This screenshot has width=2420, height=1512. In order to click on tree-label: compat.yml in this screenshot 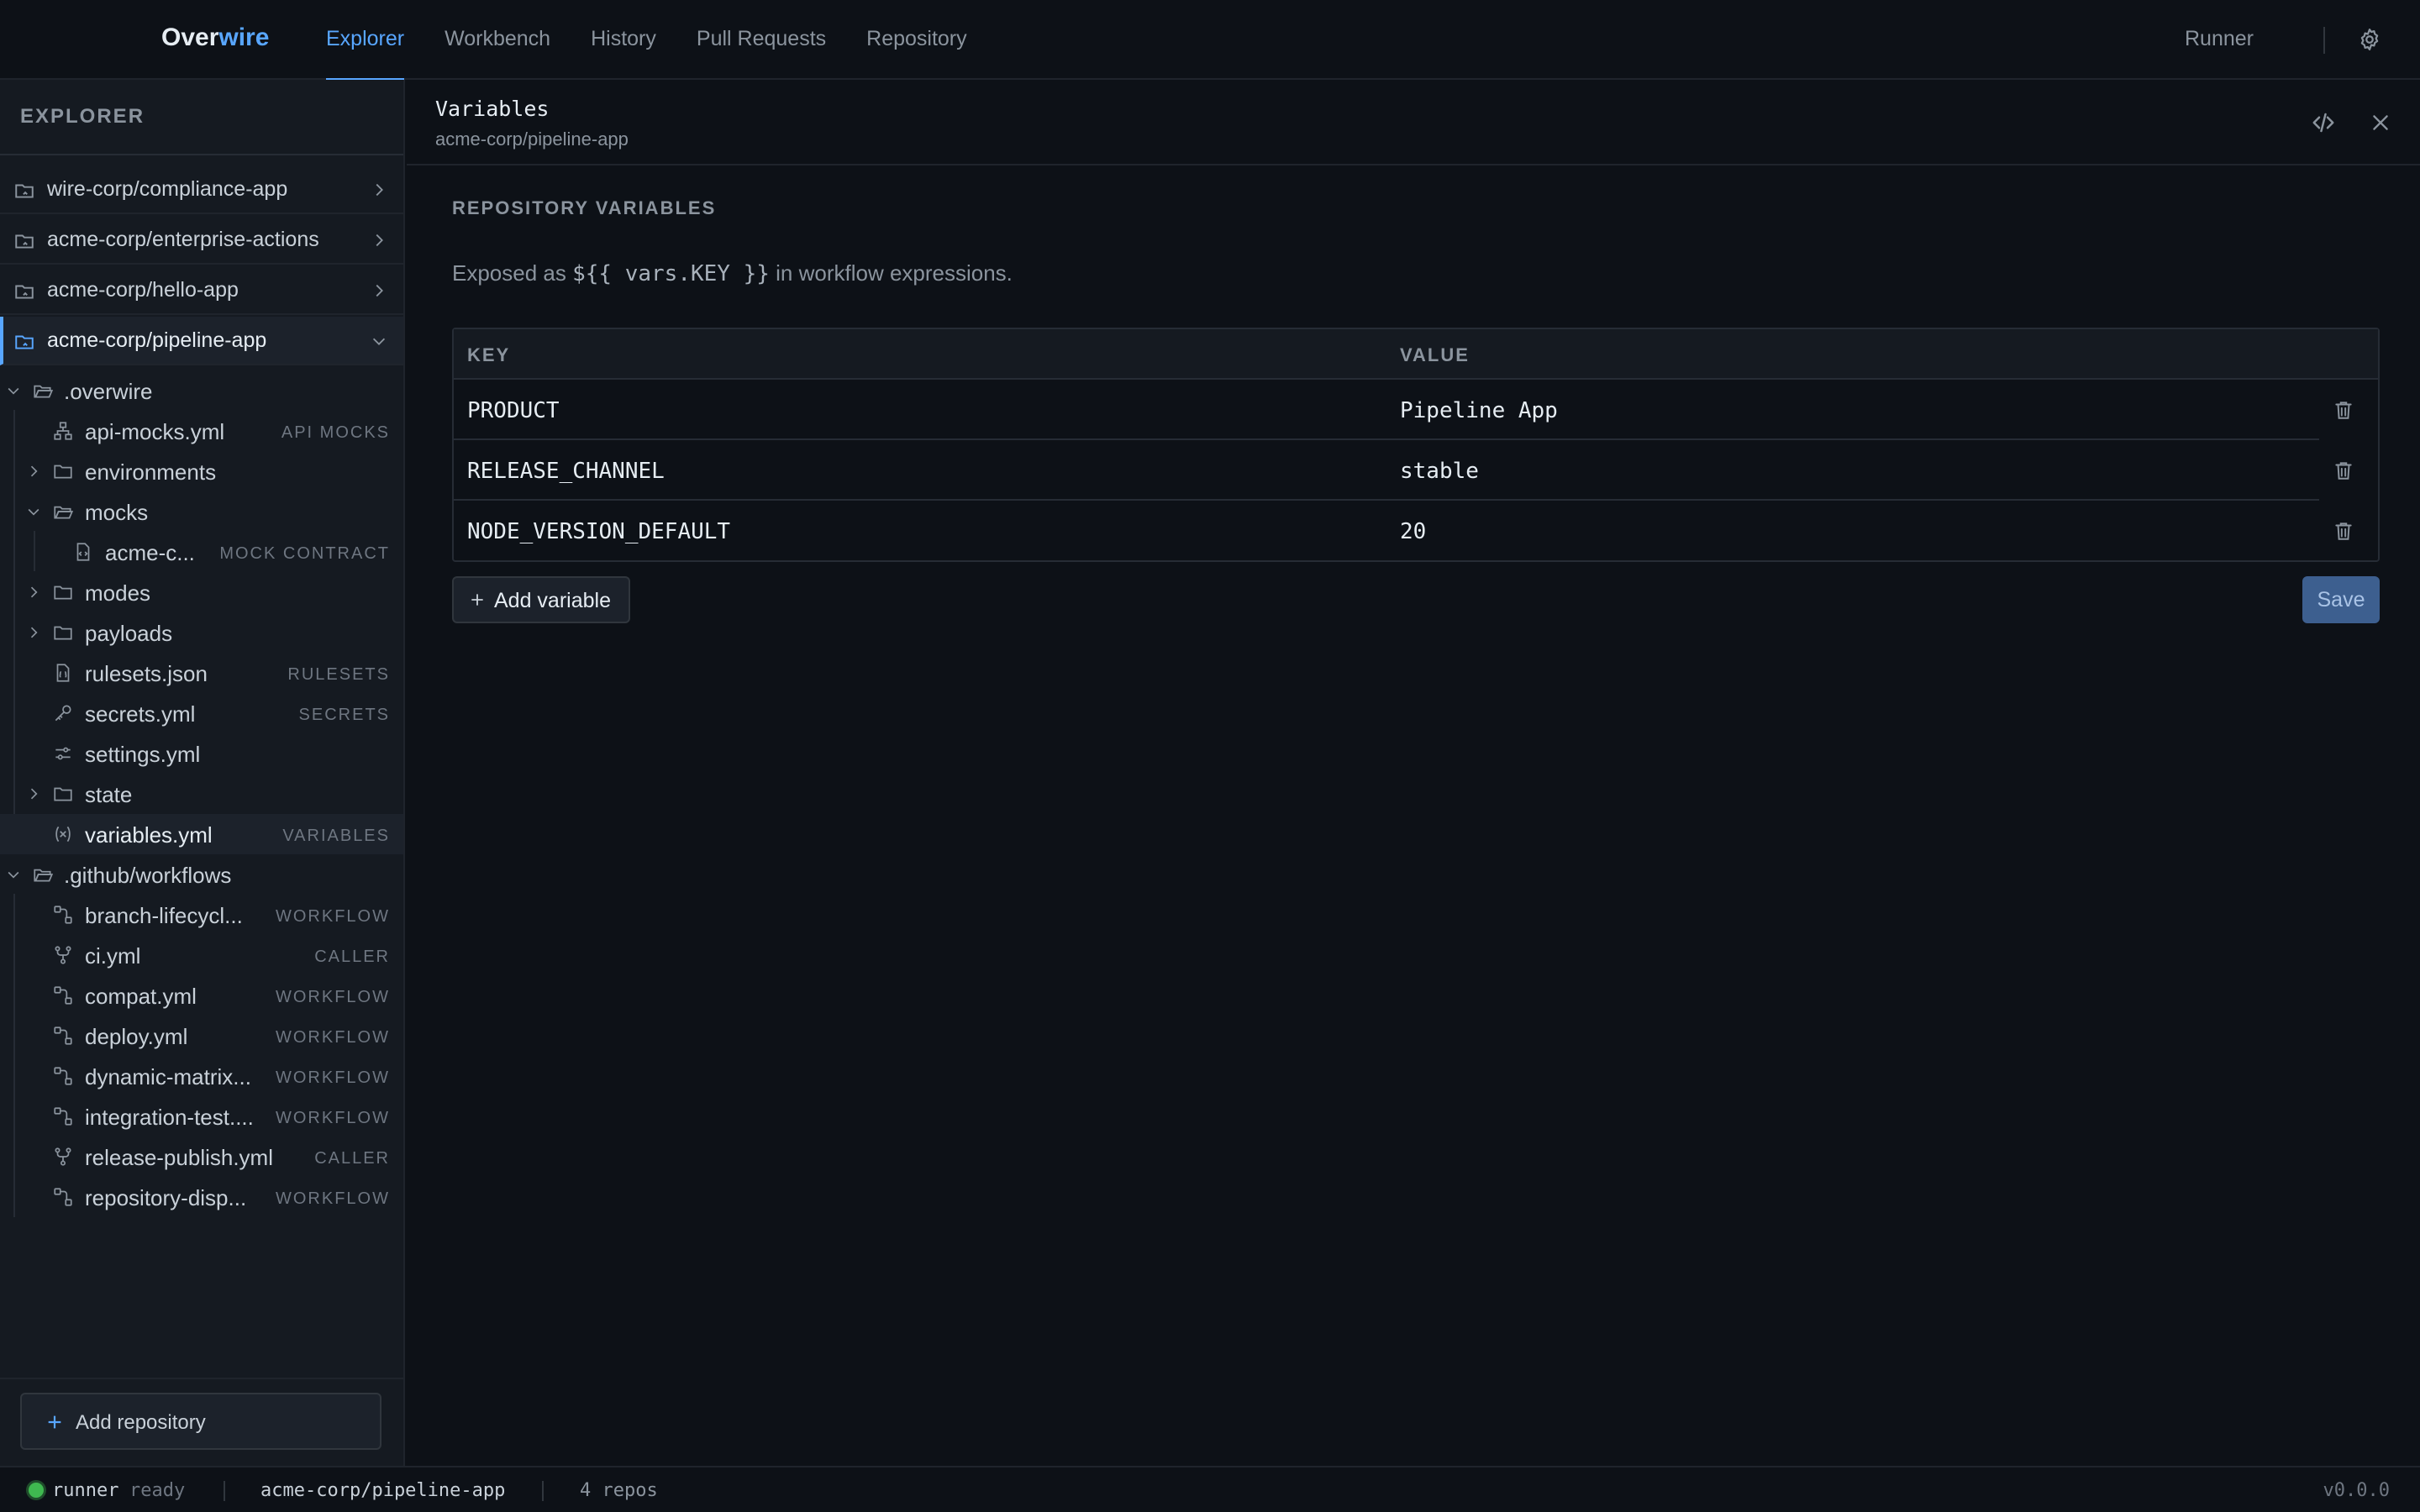, I will do `click(141, 996)`.